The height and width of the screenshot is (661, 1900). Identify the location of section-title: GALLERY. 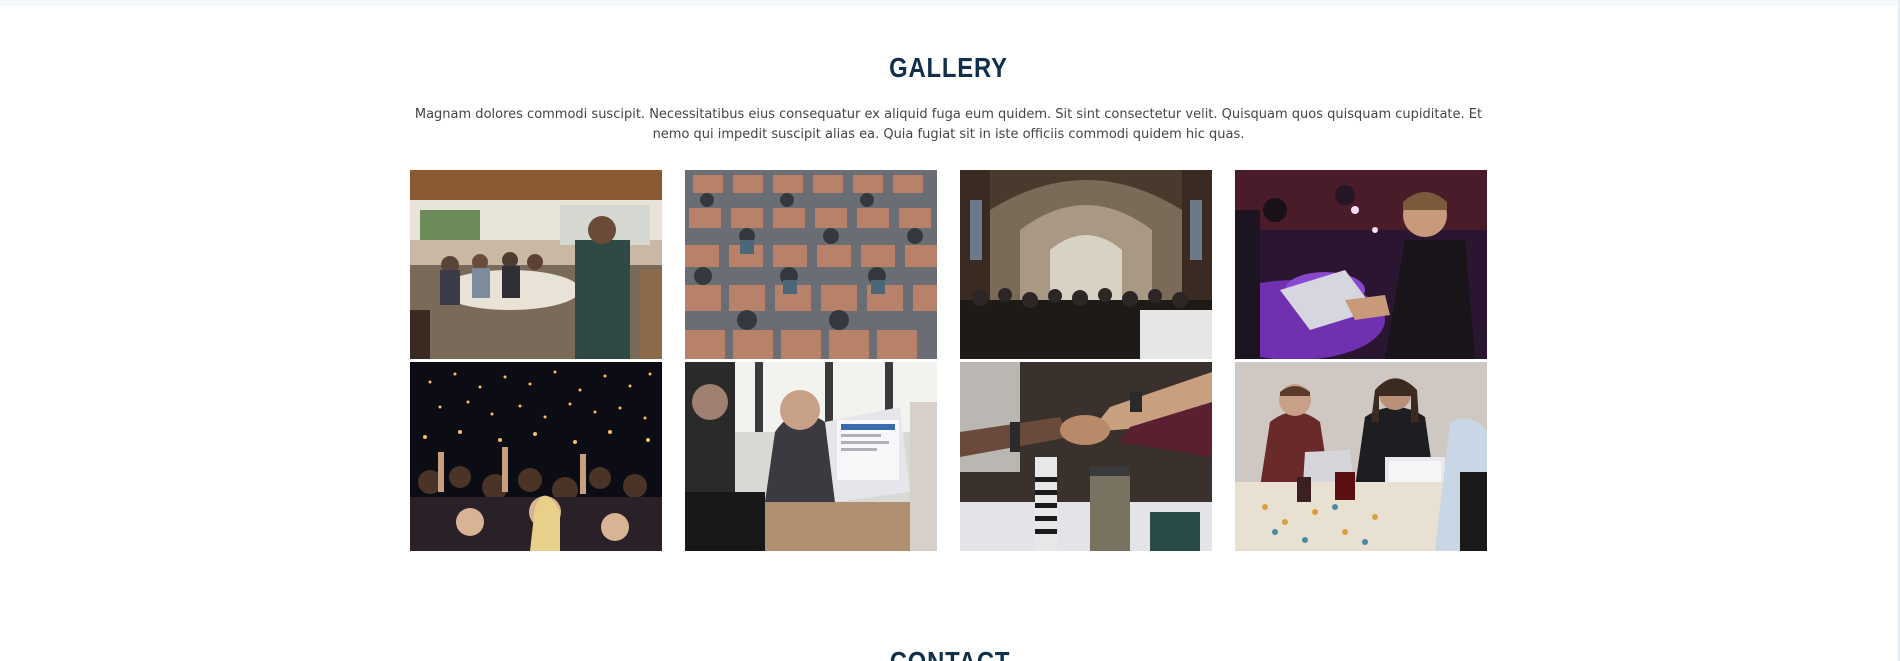
(948, 67).